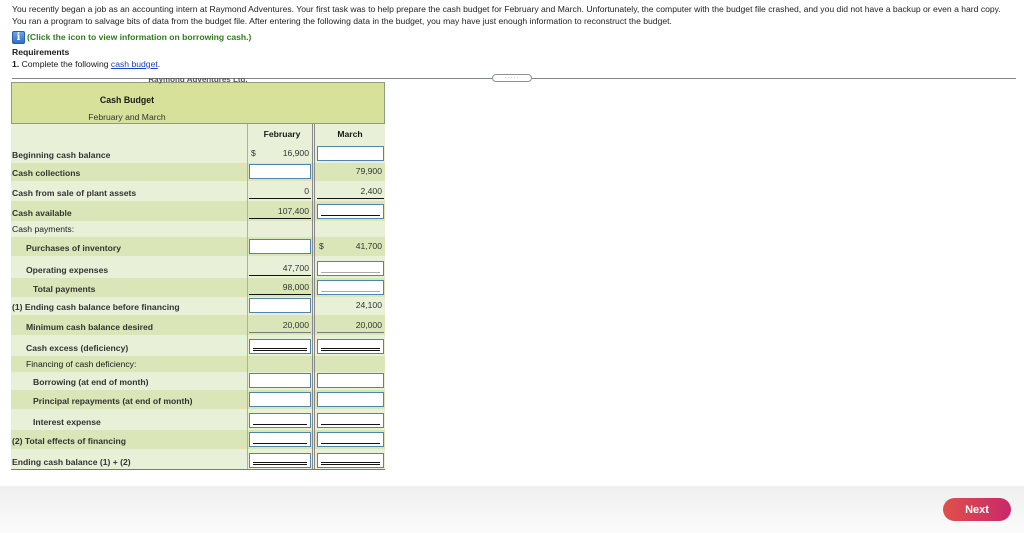 The image size is (1024, 533). What do you see at coordinates (159, 64) in the screenshot?
I see `requirement-end: .` at bounding box center [159, 64].